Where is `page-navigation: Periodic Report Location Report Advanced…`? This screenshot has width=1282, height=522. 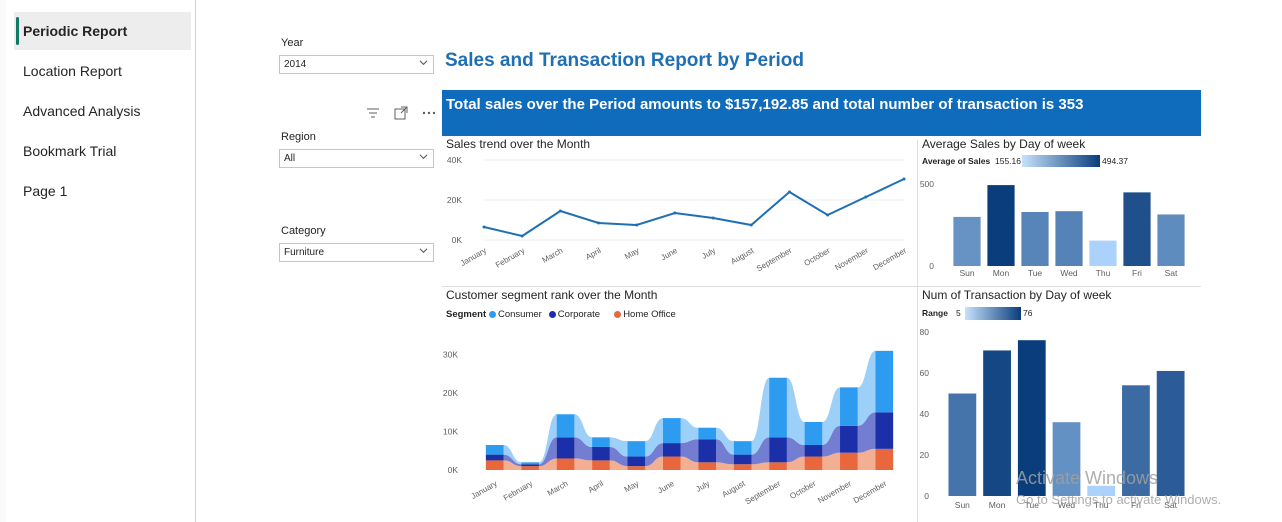 page-navigation: Periodic Report Location Report Advanced… is located at coordinates (103, 261).